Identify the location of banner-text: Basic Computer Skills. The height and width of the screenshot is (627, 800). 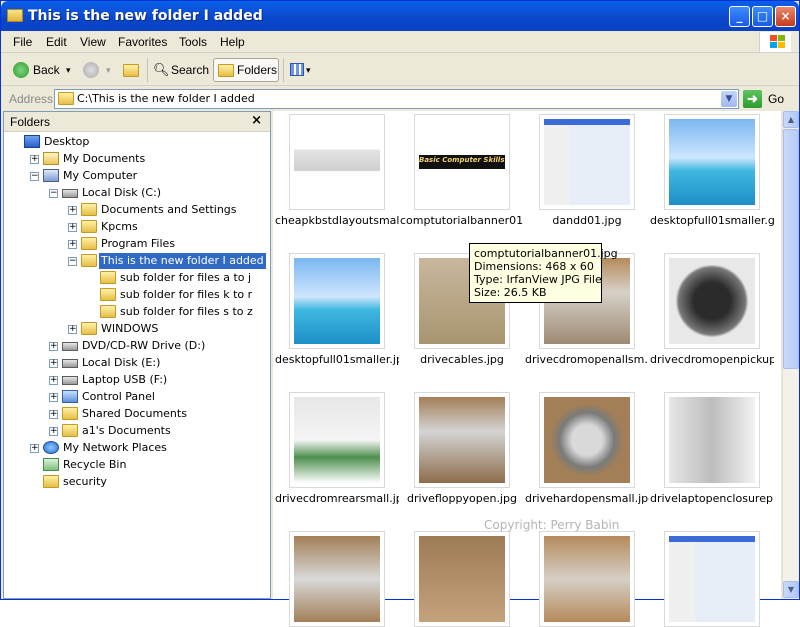
(462, 160).